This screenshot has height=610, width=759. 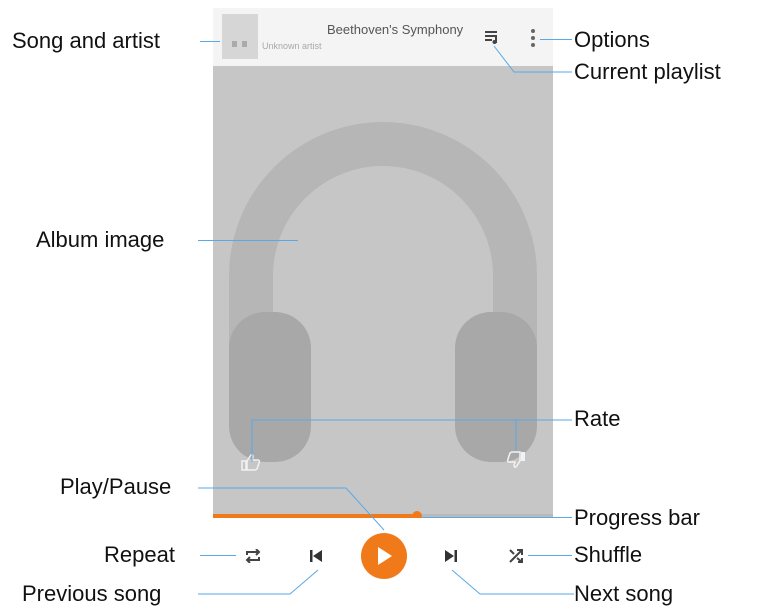 I want to click on leader-play, so click(x=291, y=509).